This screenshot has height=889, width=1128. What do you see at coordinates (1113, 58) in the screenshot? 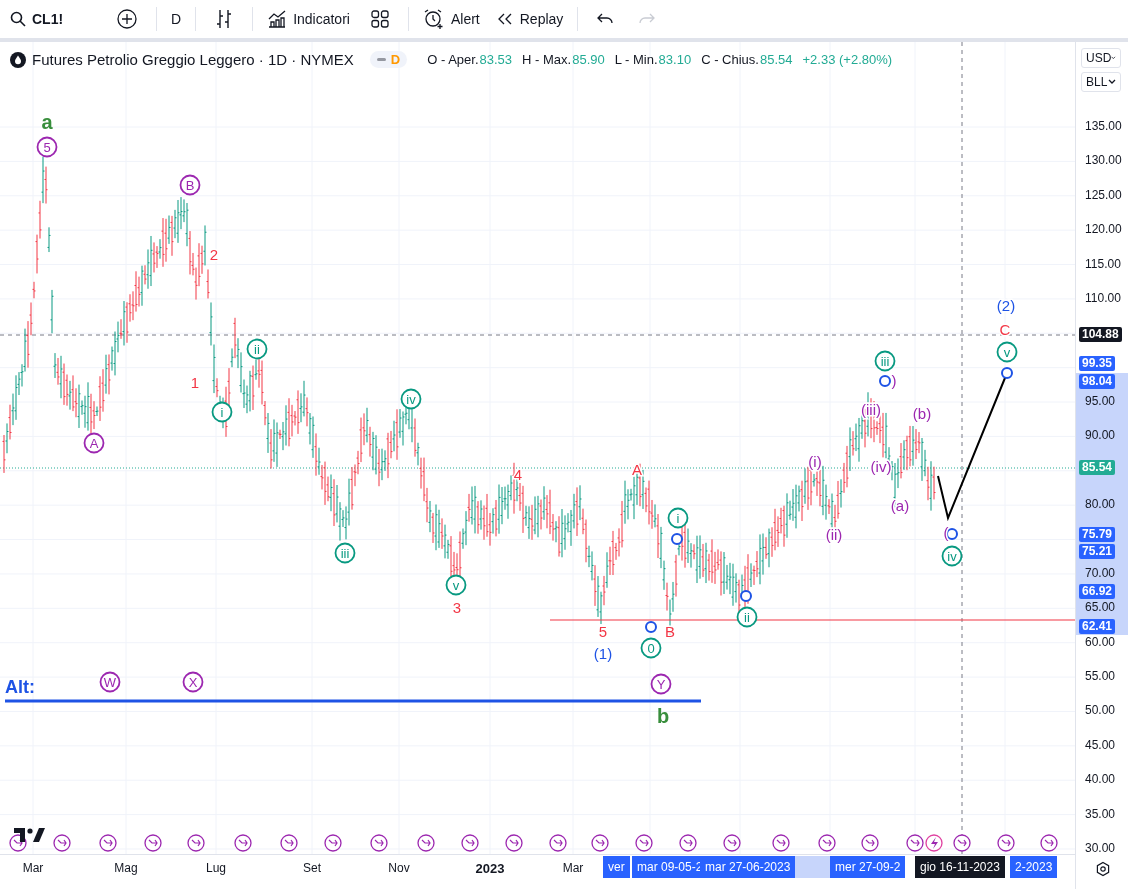
I see `chevron-icon` at bounding box center [1113, 58].